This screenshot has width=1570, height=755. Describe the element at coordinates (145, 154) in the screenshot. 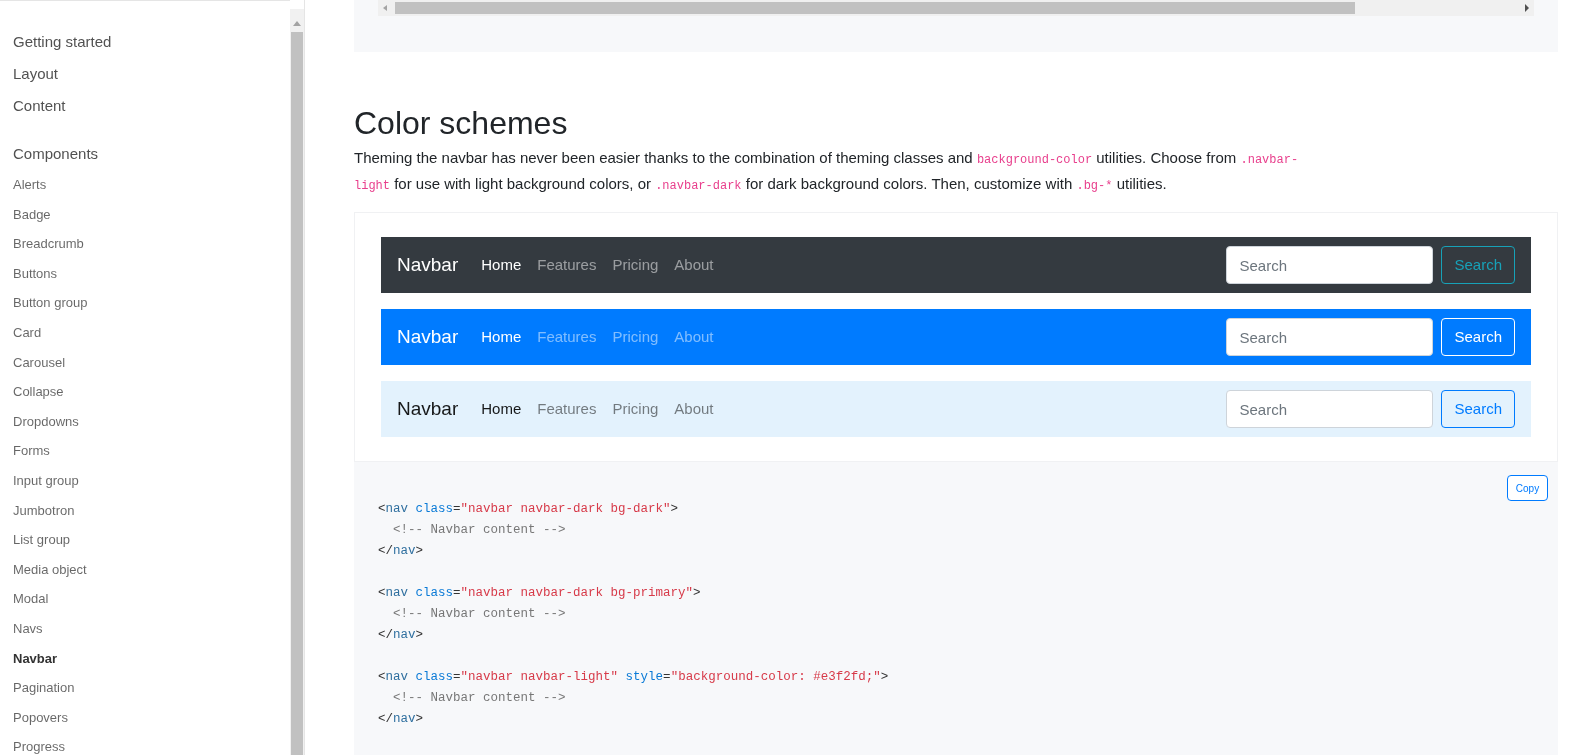

I see `sidebar-section-link: Components` at that location.